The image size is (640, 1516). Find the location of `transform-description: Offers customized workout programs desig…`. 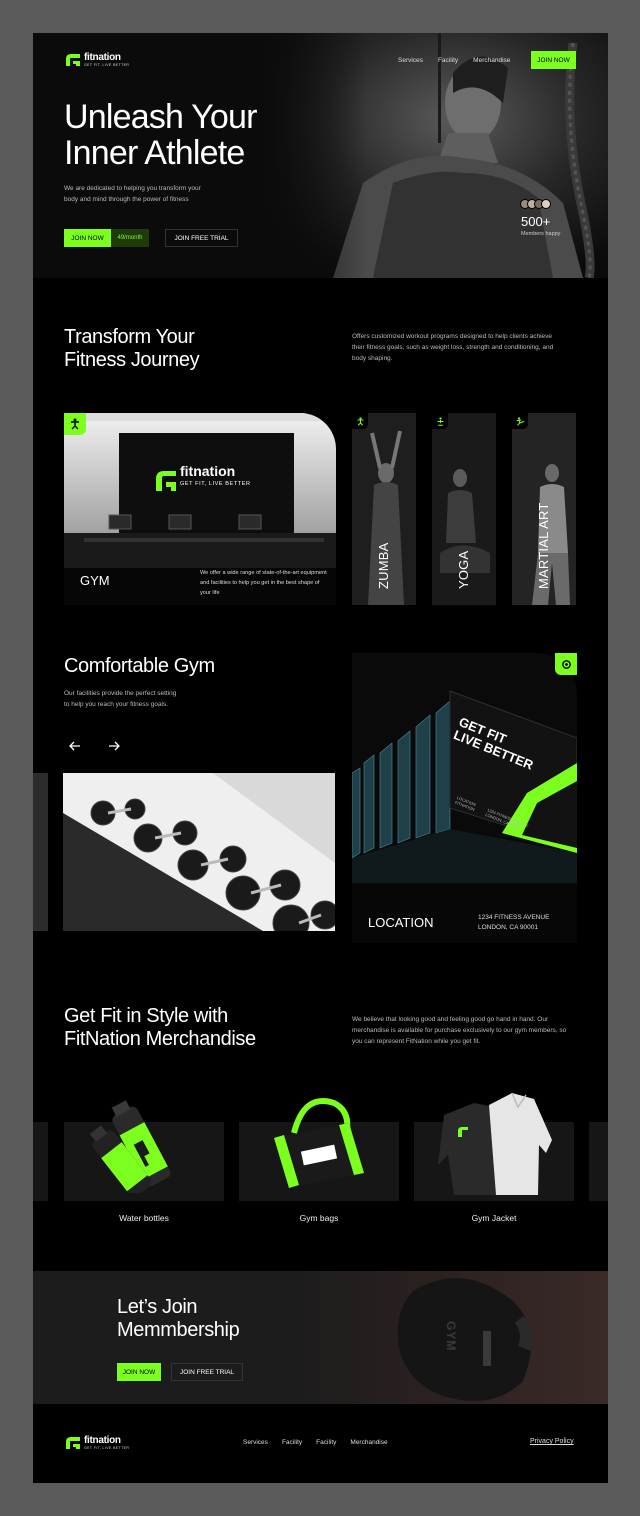

transform-description: Offers customized workout programs desig… is located at coordinates (453, 347).